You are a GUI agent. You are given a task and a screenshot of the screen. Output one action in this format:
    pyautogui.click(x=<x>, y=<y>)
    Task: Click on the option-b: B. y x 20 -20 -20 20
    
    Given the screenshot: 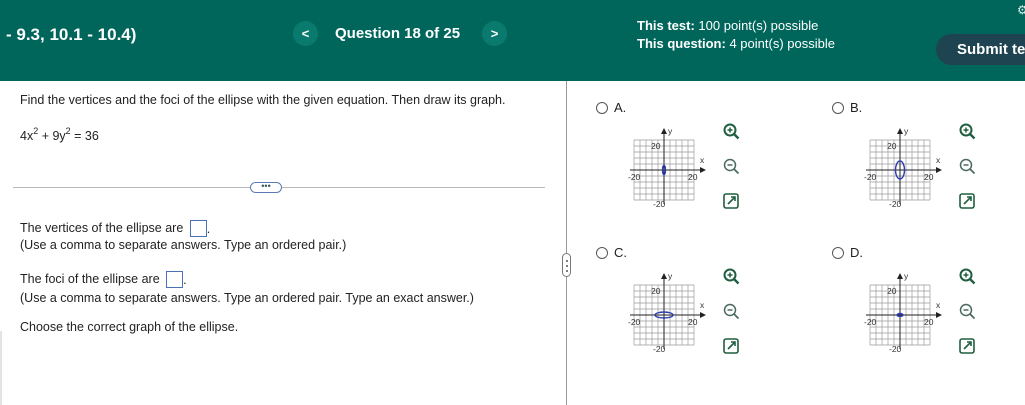 What is the action you would take?
    pyautogui.click(x=928, y=171)
    